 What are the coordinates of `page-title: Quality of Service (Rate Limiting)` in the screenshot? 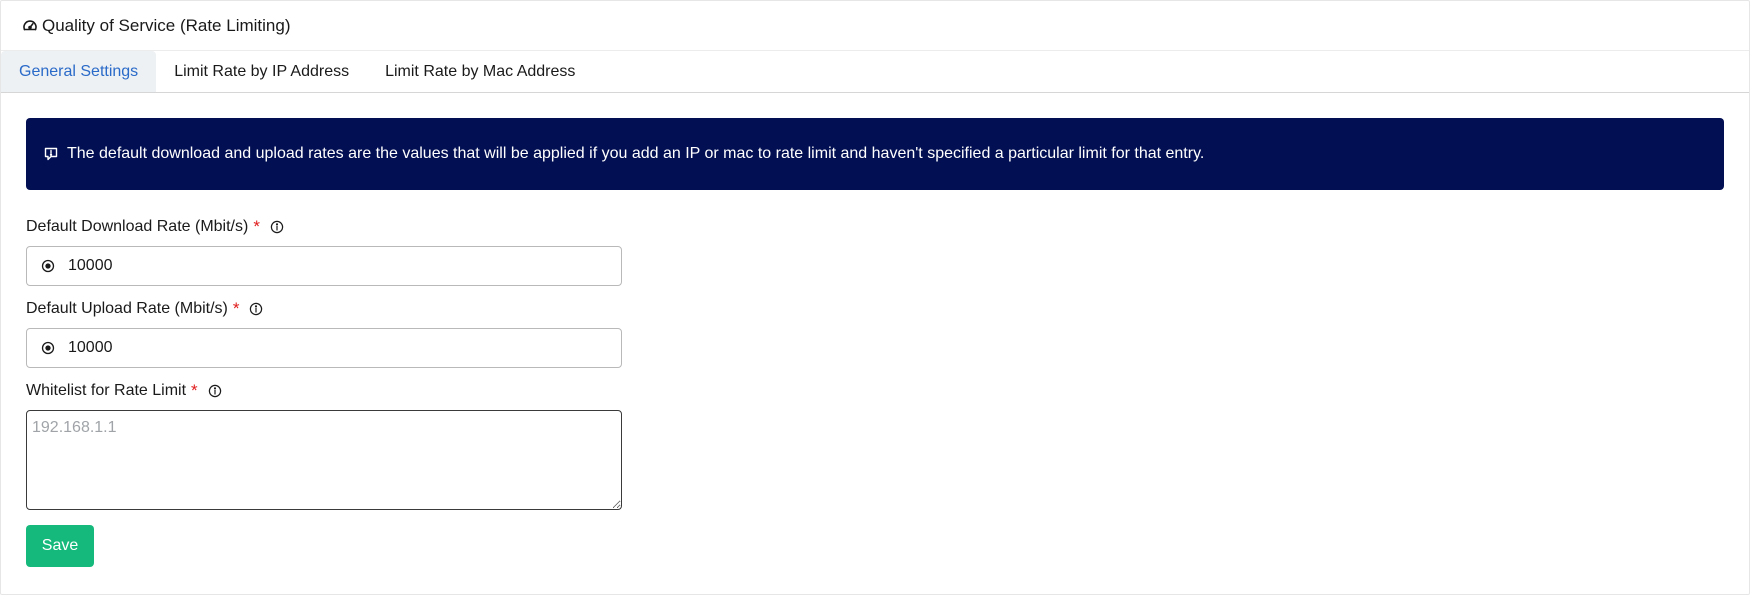 It's located at (166, 25).